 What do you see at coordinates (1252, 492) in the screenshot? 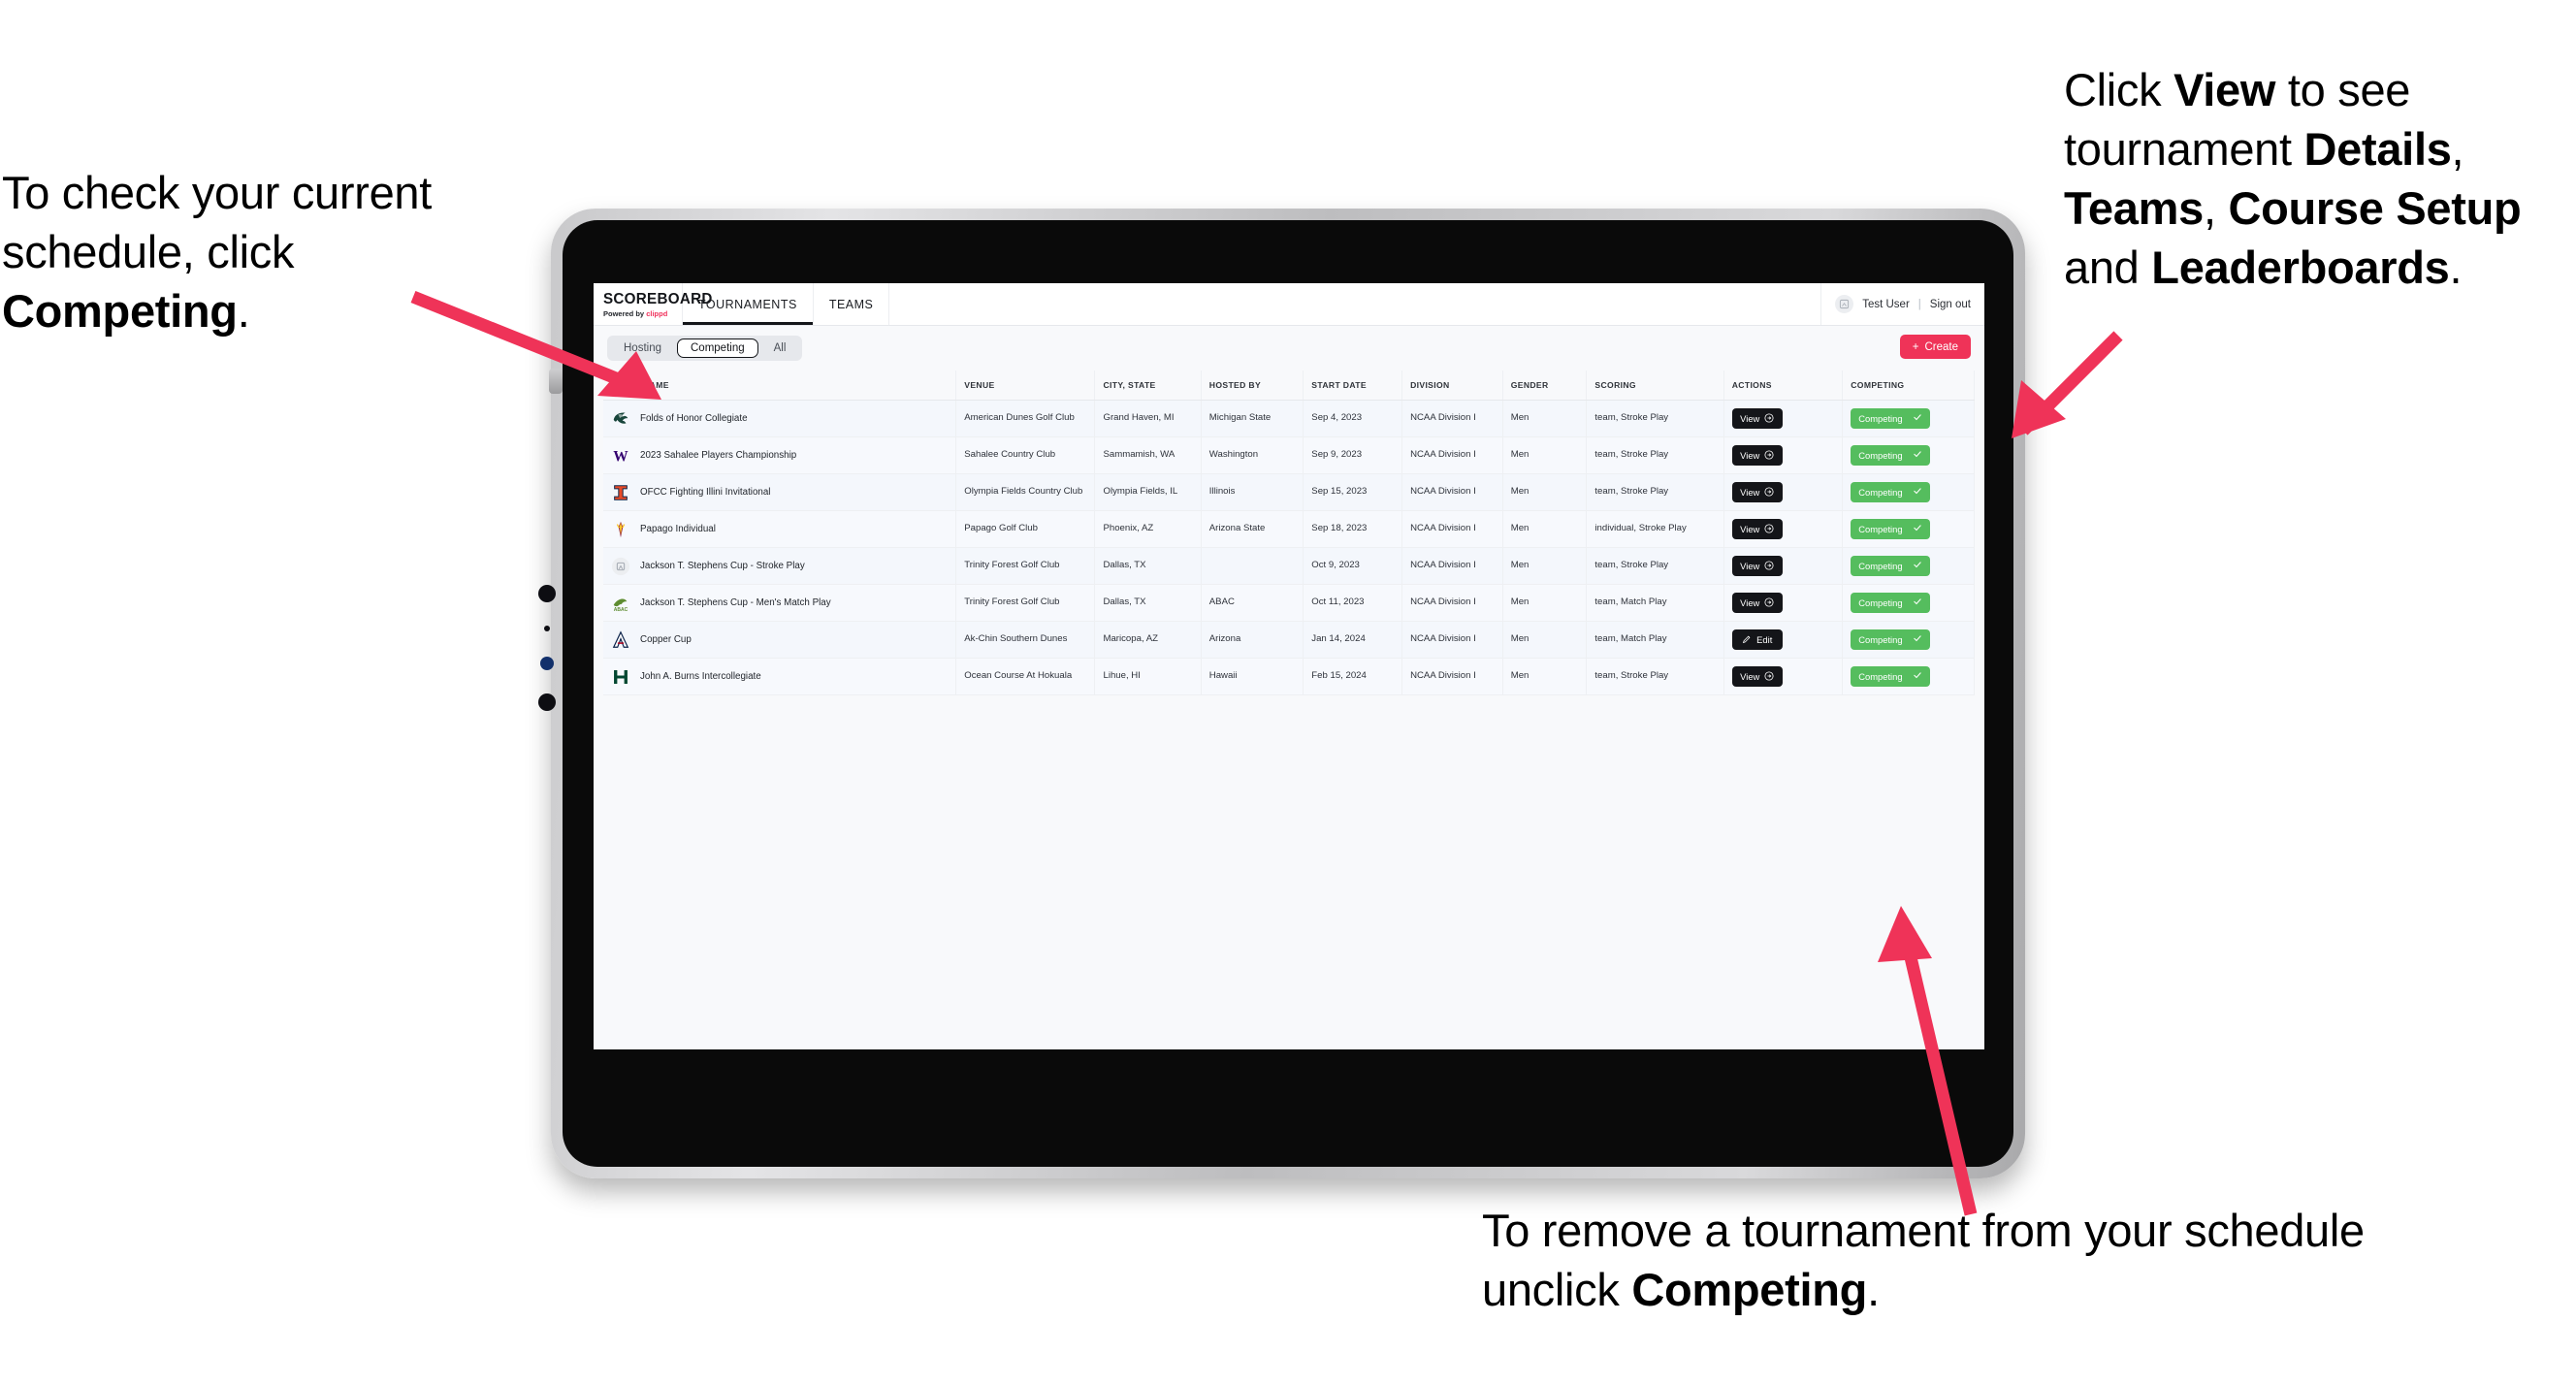
I see `cell-hosted-by: Illinois` at bounding box center [1252, 492].